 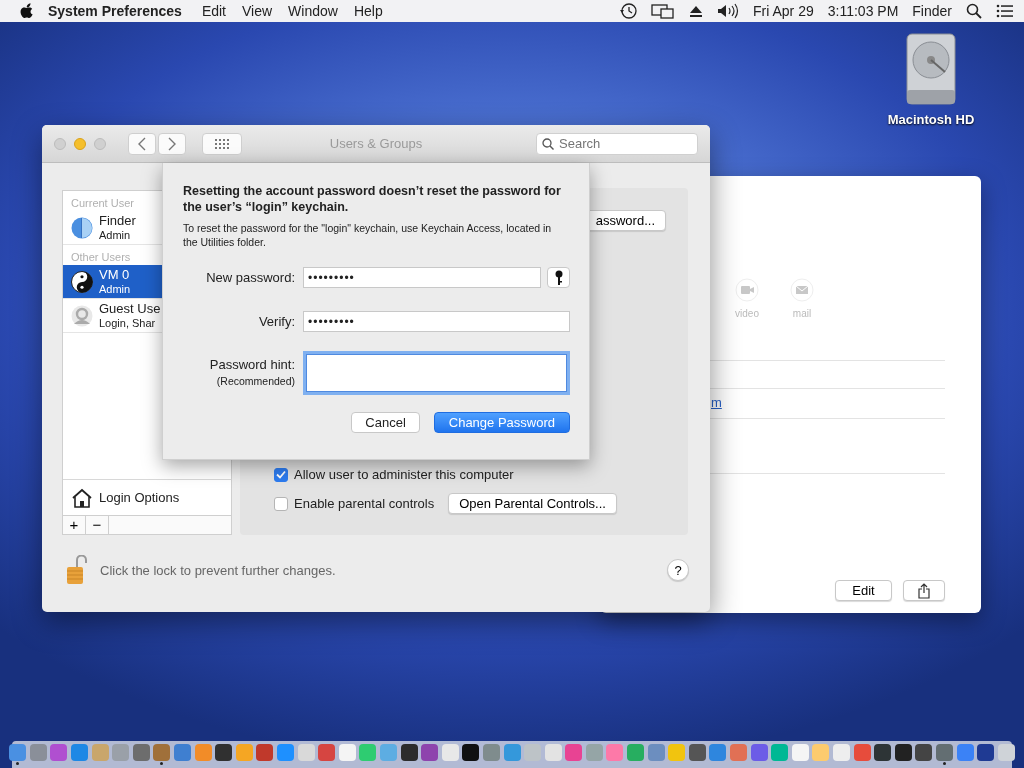 What do you see at coordinates (255, 381) in the screenshot?
I see `field-hint: (Recommended)` at bounding box center [255, 381].